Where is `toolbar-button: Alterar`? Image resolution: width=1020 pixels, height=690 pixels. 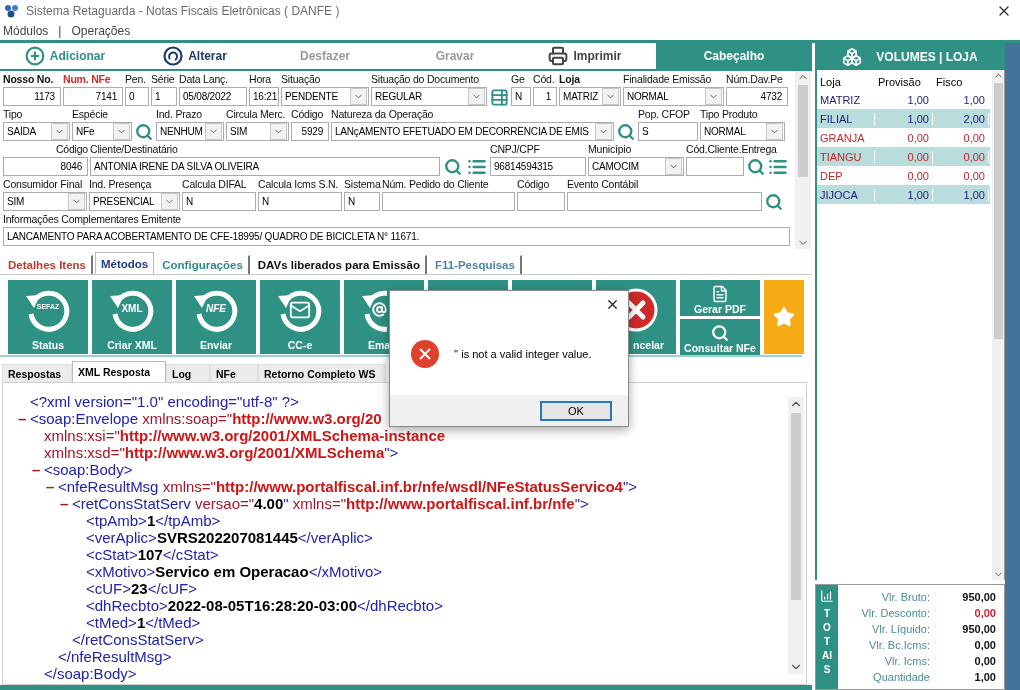 toolbar-button: Alterar is located at coordinates (195, 56).